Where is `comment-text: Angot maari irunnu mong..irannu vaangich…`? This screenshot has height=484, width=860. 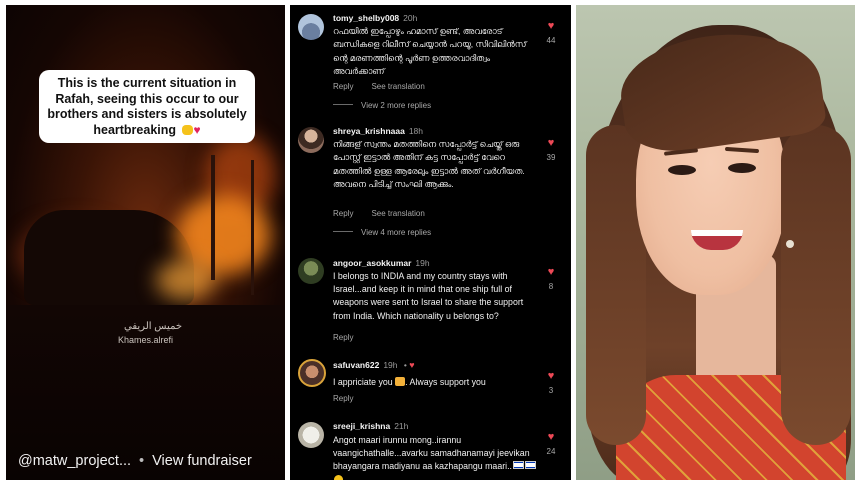 comment-text: Angot maari irunnu mong..irannu vaangich… is located at coordinates (435, 457).